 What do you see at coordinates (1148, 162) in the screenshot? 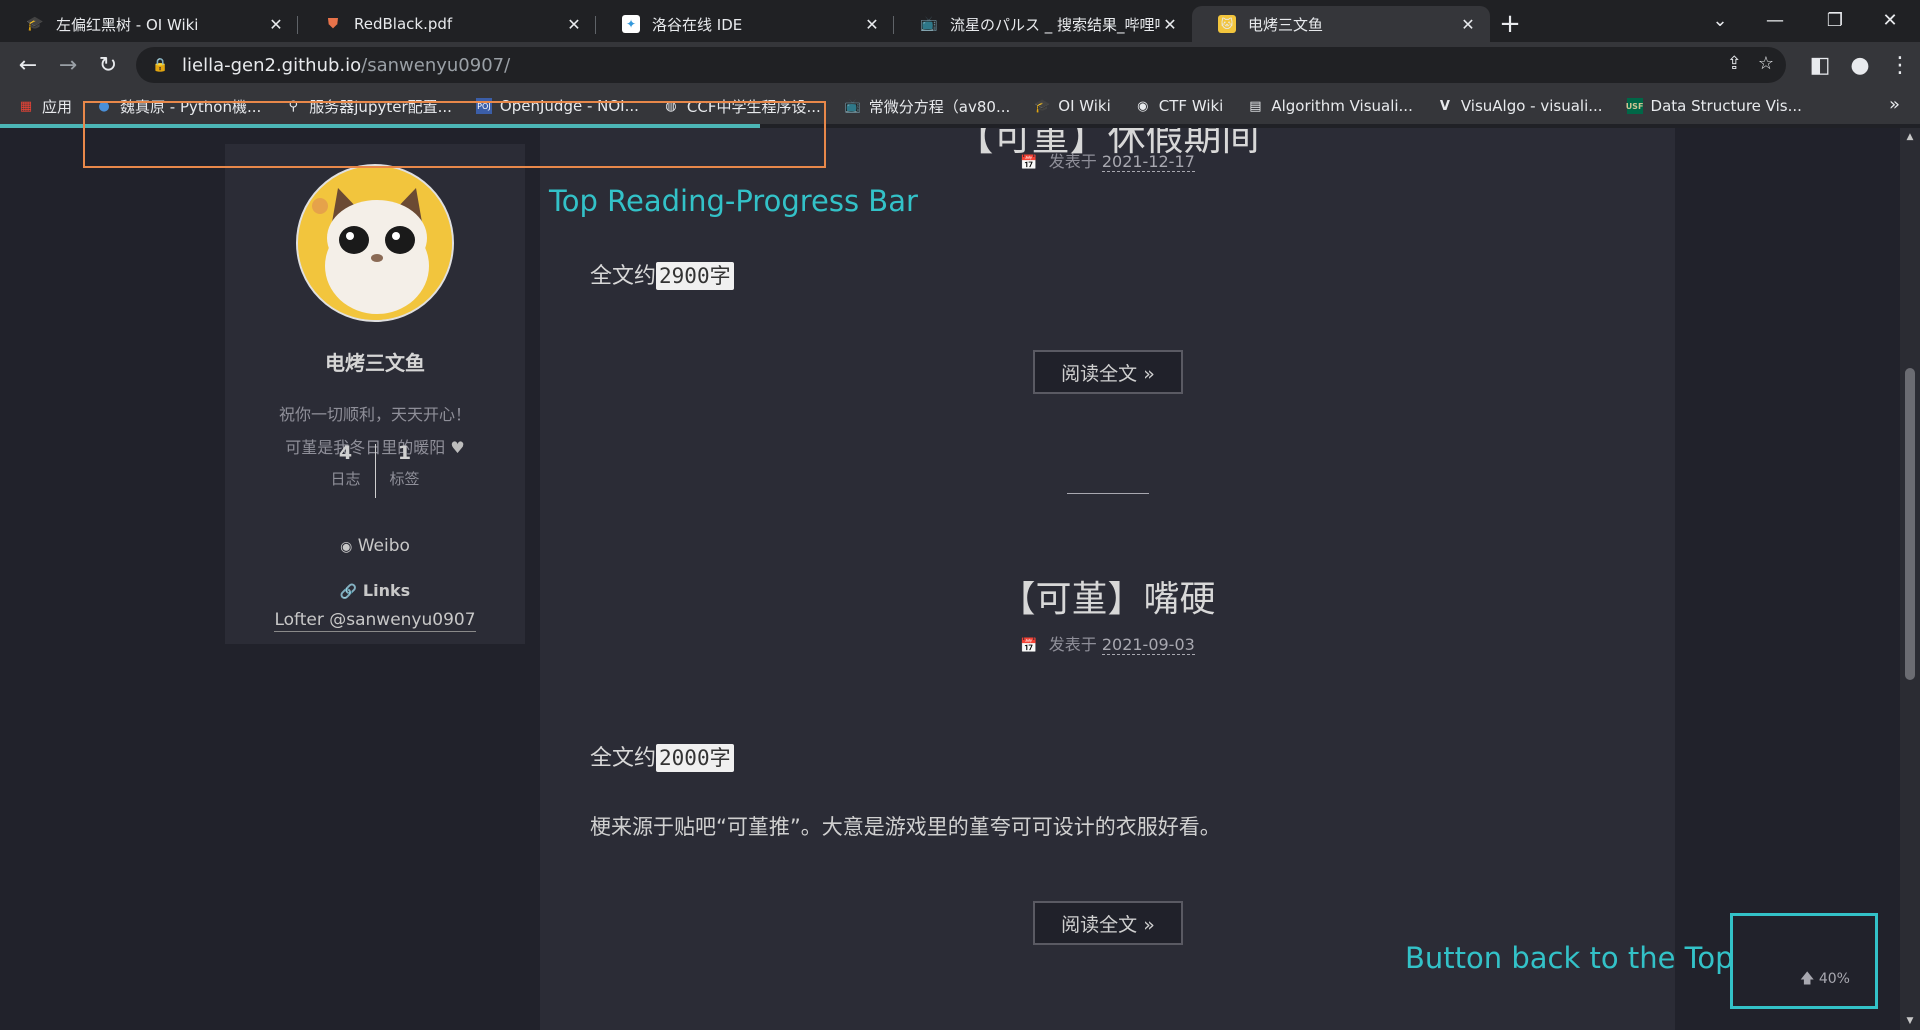
I see `post-date: 2021-12-17` at bounding box center [1148, 162].